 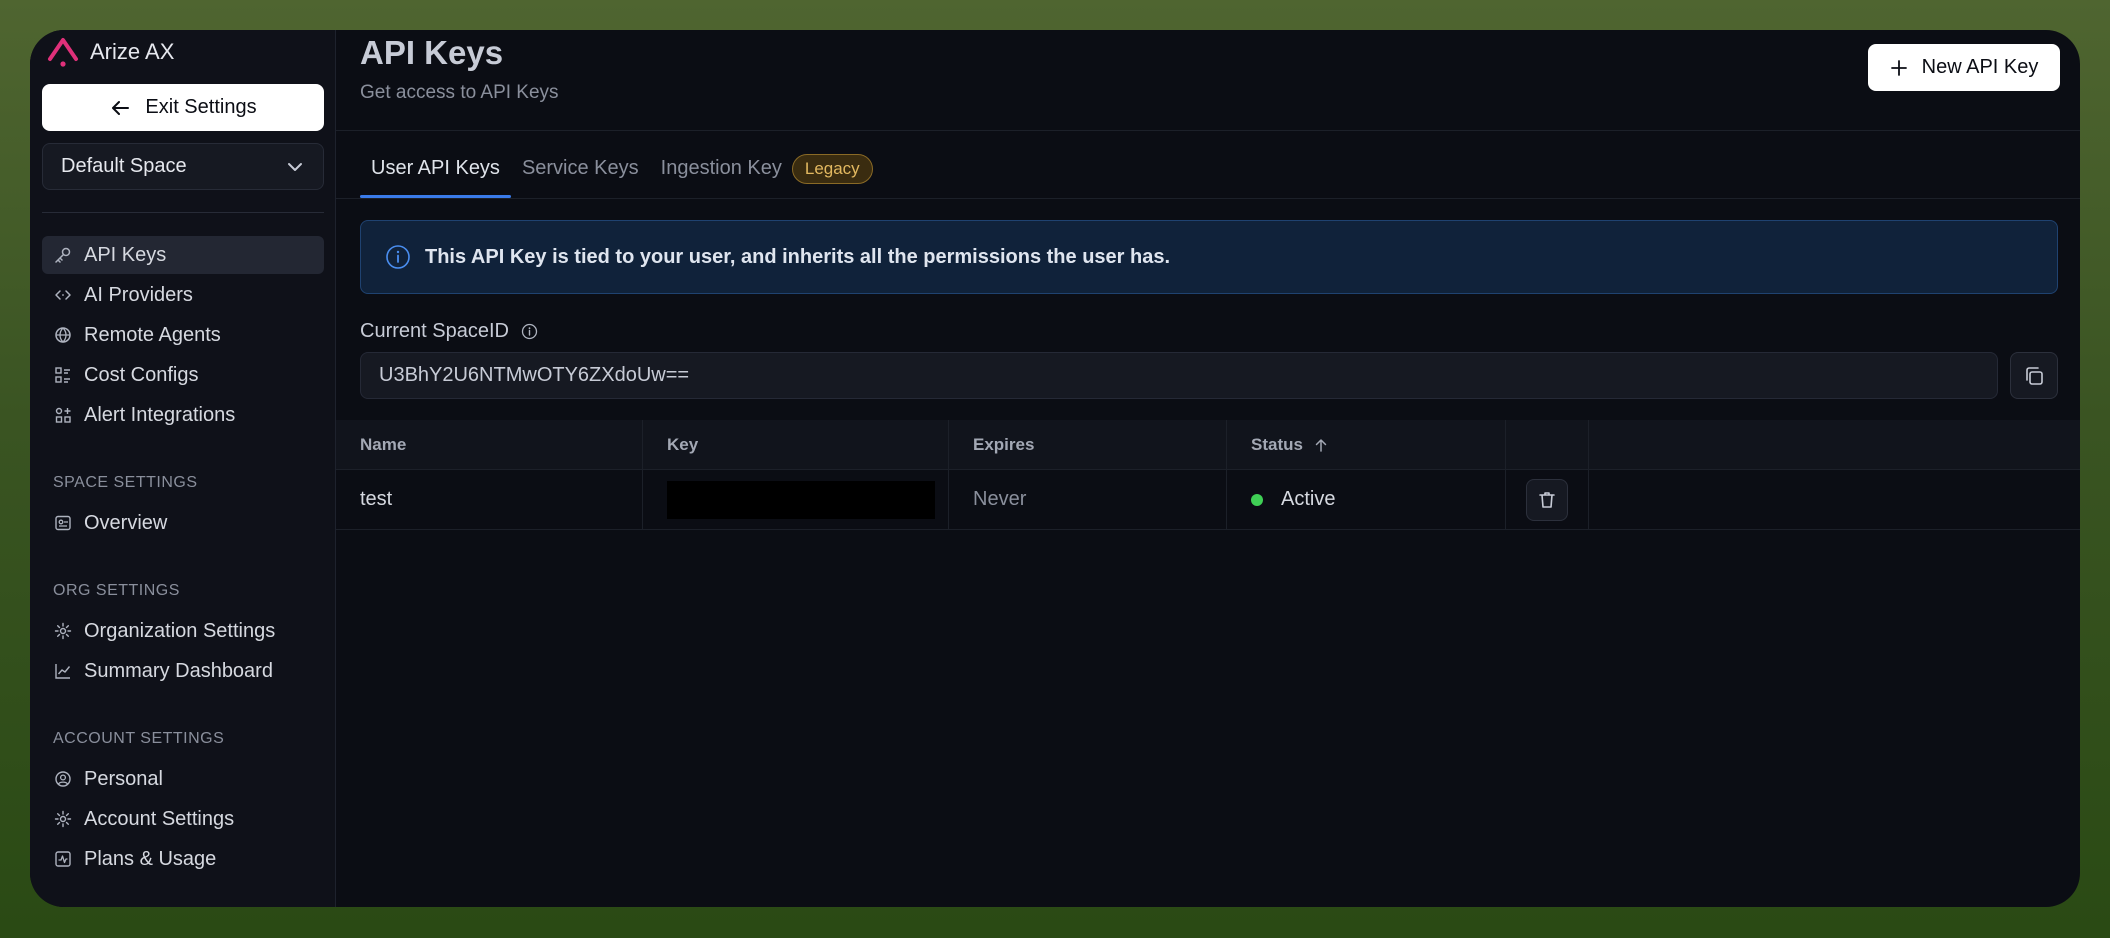 I want to click on header-divider, so click(x=1208, y=130).